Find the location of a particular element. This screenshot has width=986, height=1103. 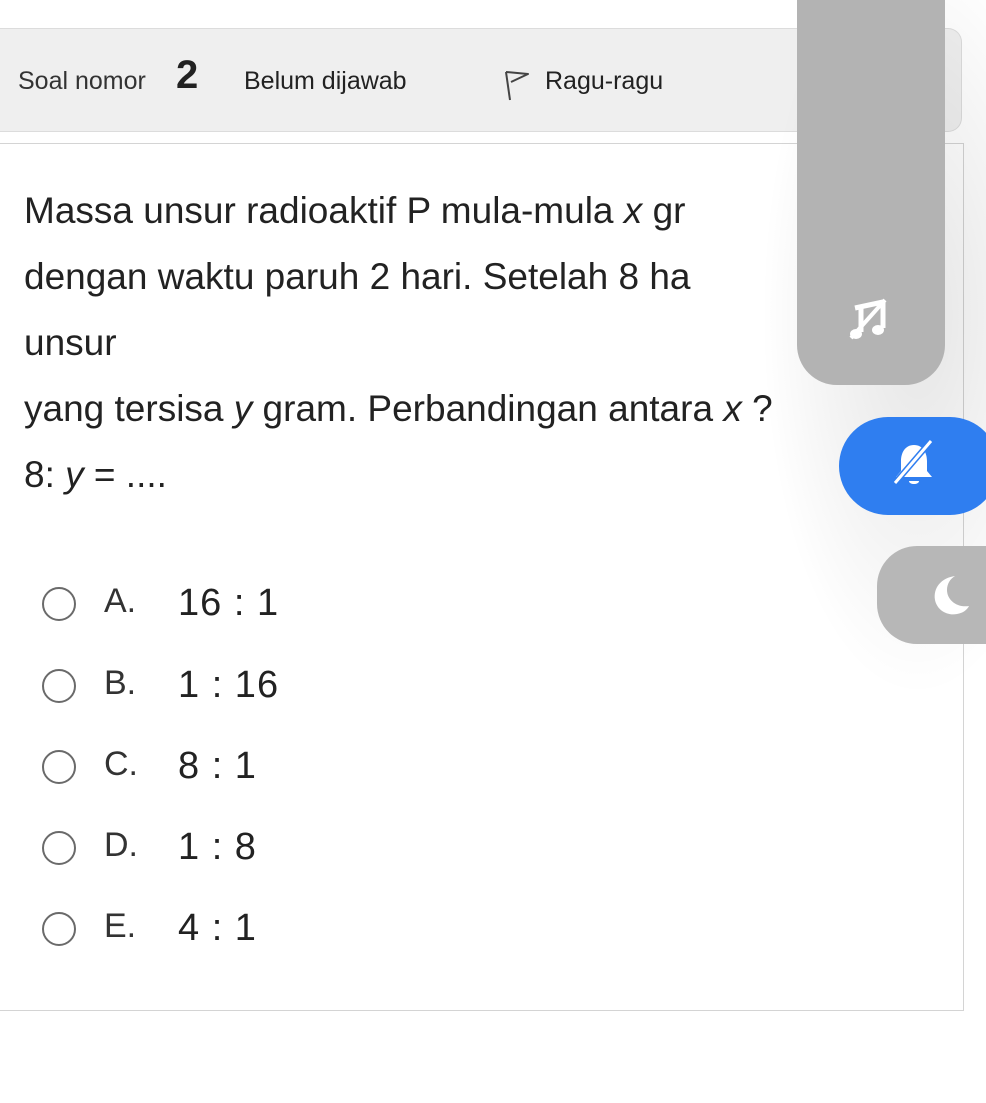

option-a: A. 16 : 1 is located at coordinates (160, 604).